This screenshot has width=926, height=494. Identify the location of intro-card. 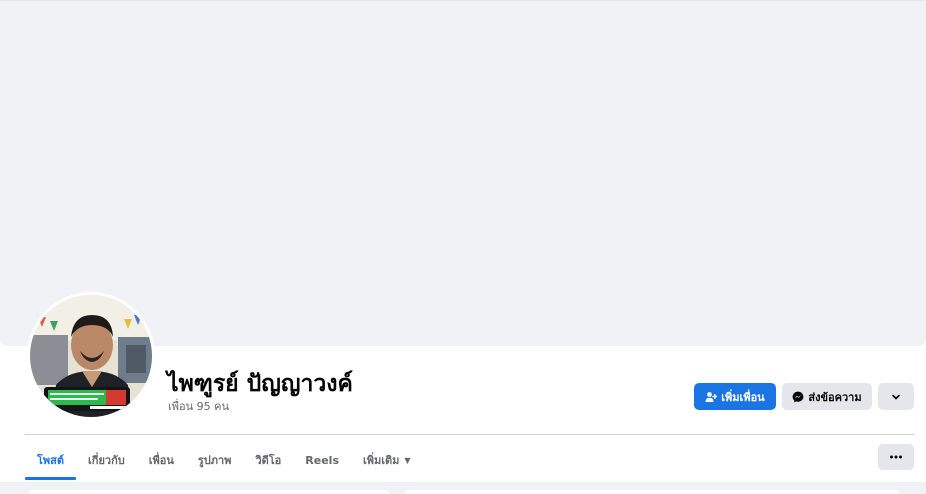
(209, 492).